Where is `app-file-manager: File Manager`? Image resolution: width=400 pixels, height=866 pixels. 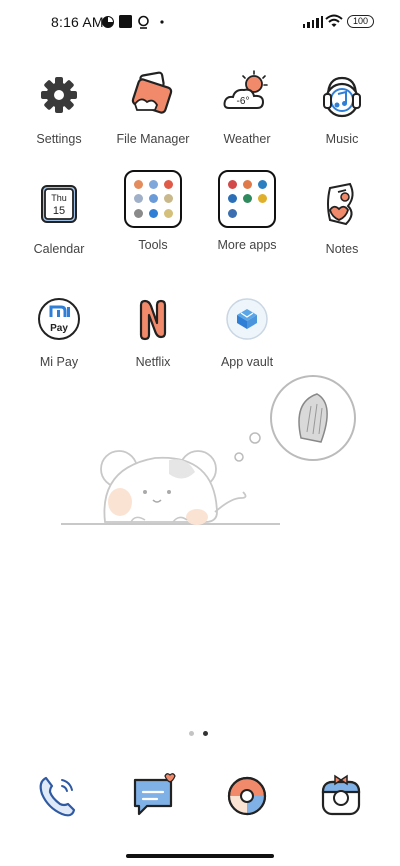 app-file-manager: File Manager is located at coordinates (153, 108).